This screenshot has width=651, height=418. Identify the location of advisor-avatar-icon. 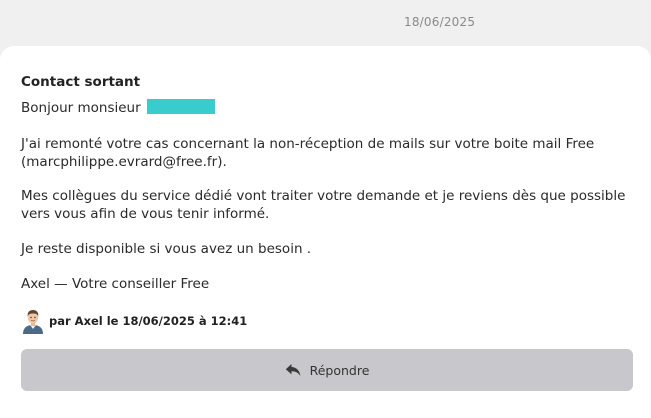
(33, 322).